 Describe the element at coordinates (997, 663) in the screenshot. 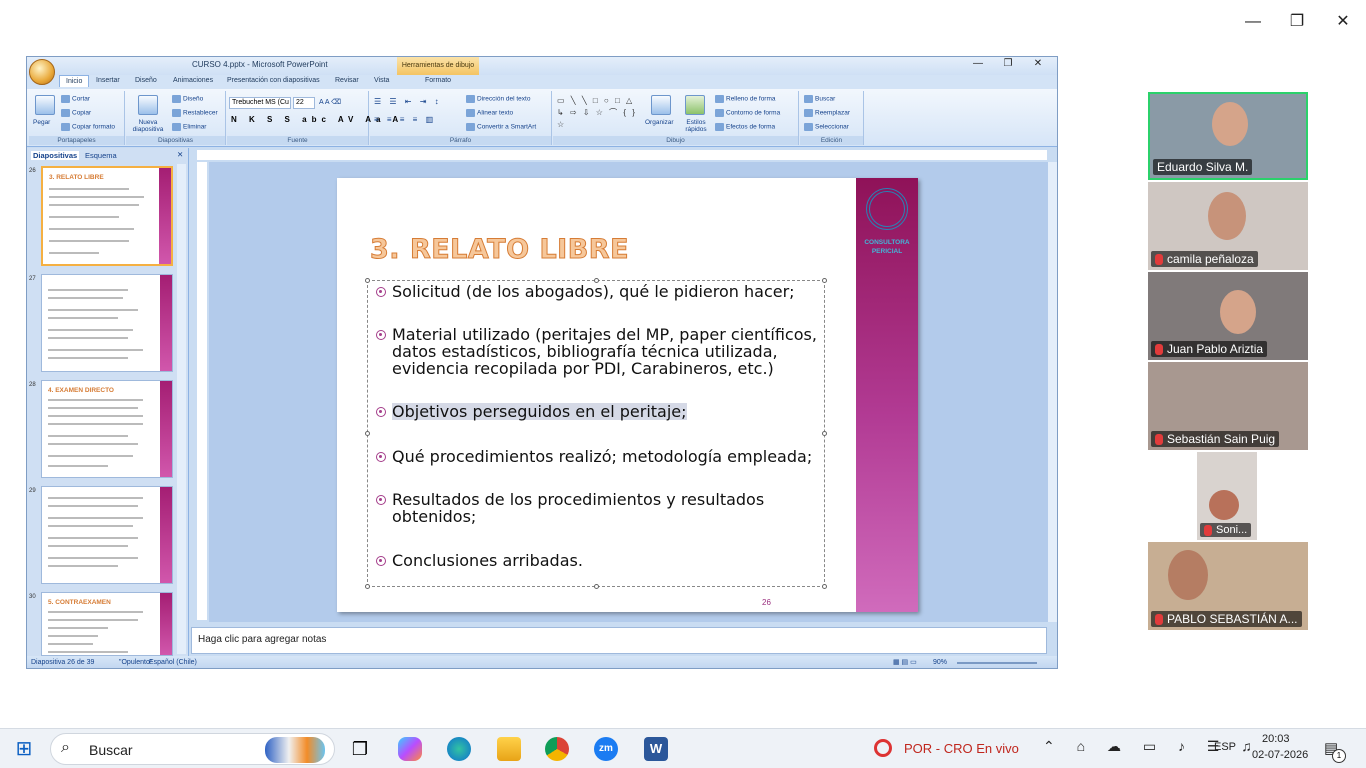

I see `zoom-slider` at that location.